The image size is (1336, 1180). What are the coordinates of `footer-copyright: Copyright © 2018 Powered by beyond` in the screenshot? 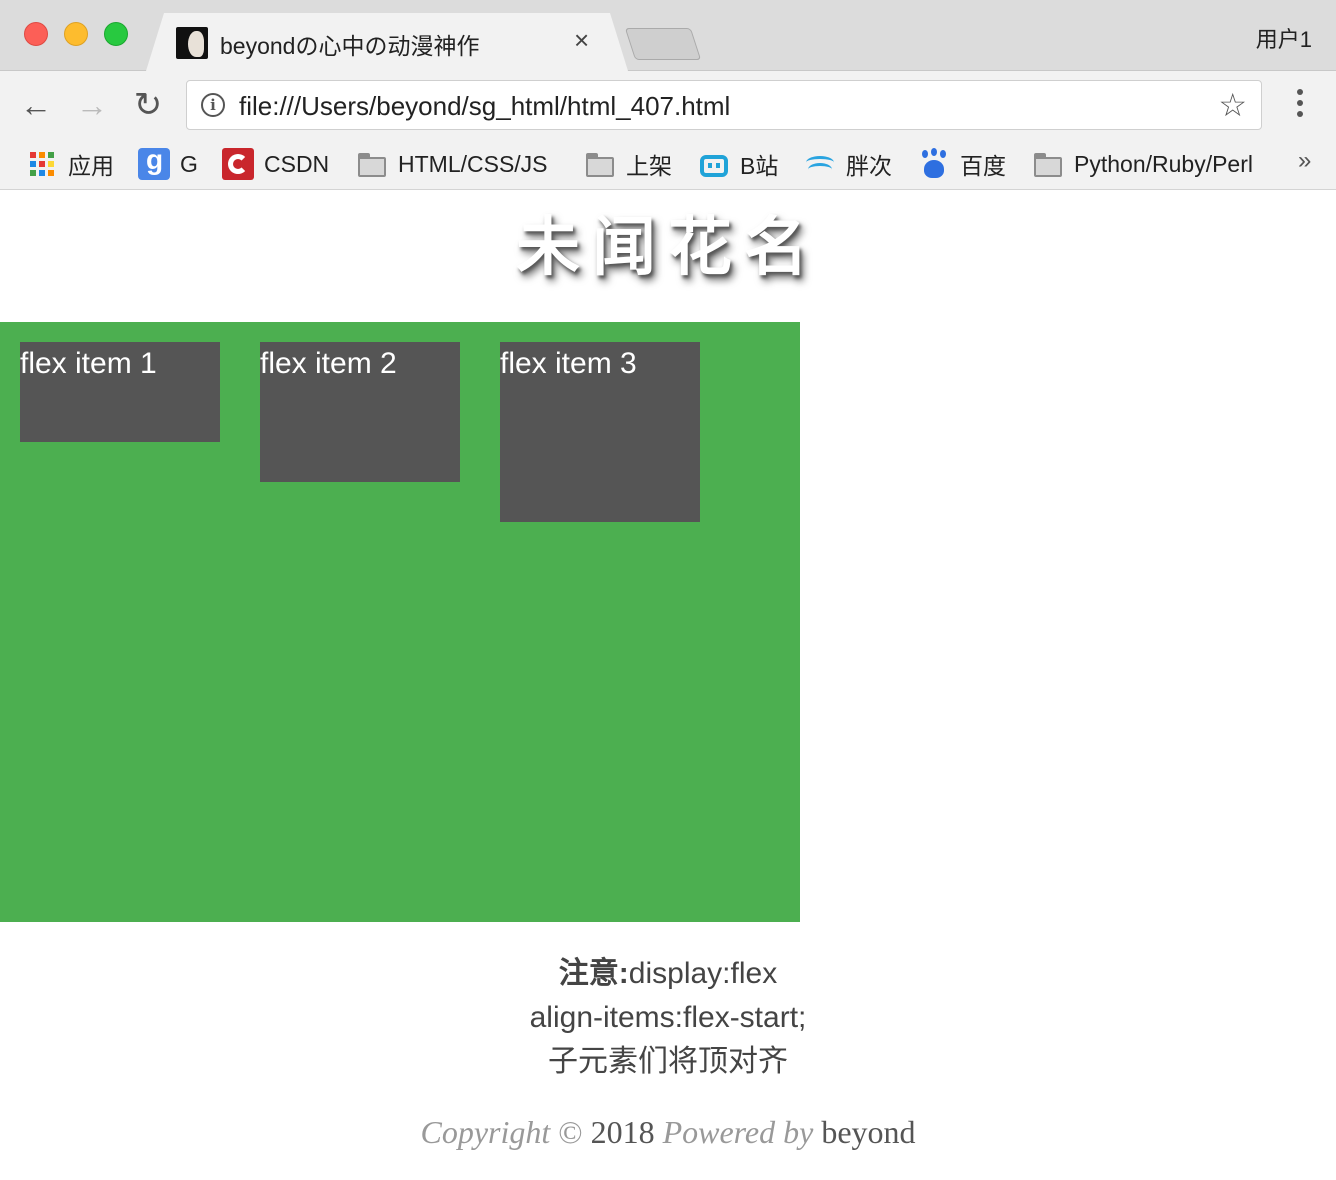 It's located at (668, 1132).